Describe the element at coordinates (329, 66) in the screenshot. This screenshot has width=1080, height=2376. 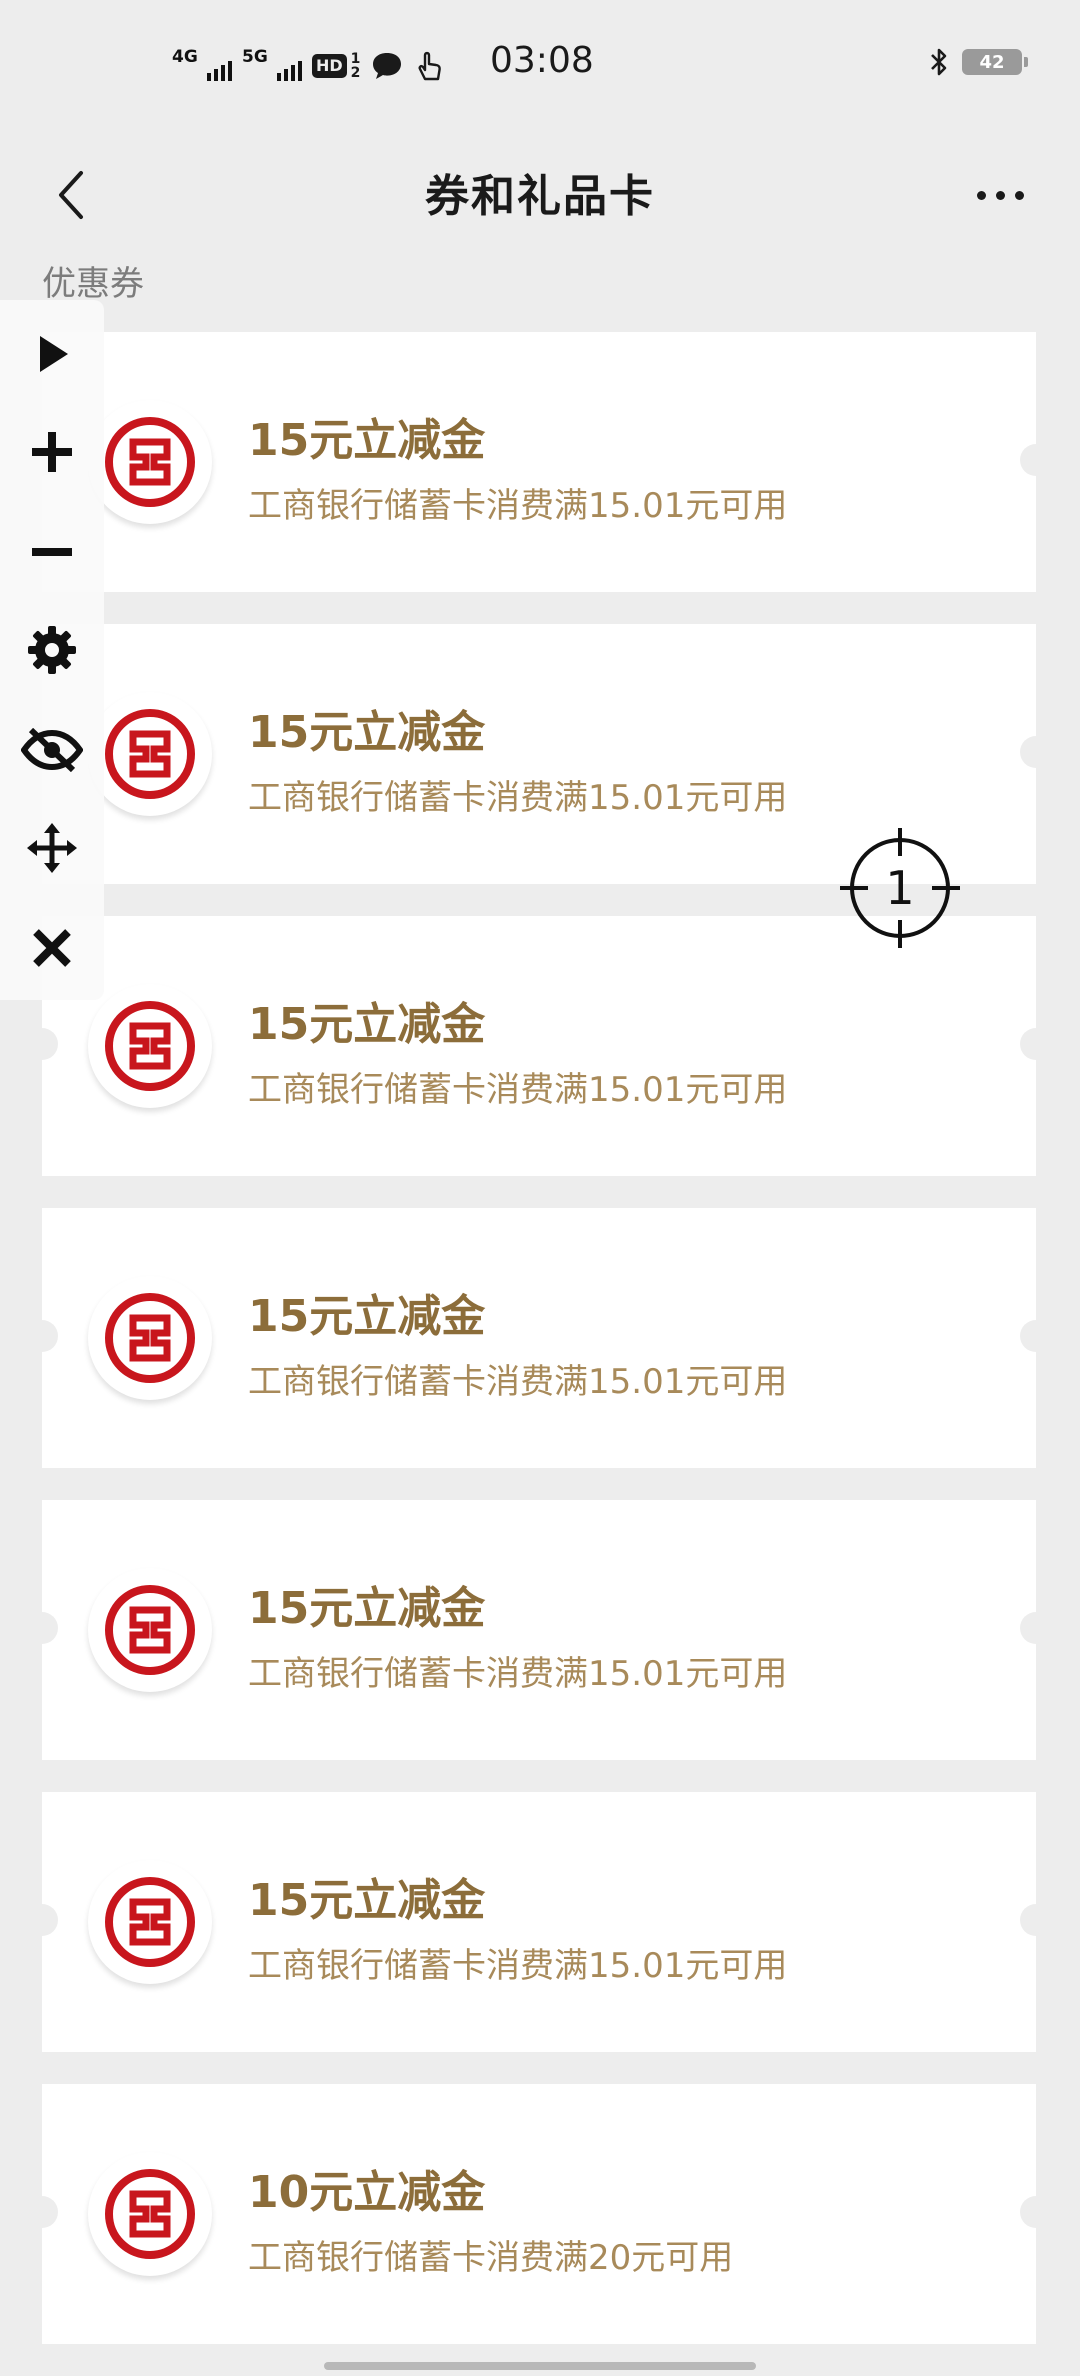
I see `hd-voice-badge: HD` at that location.